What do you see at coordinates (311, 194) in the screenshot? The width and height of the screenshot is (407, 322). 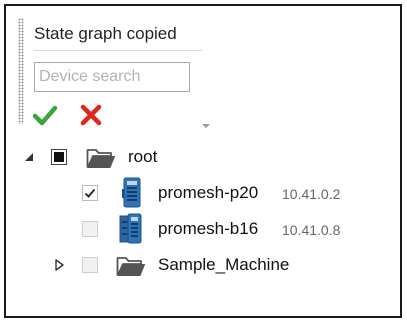 I see `device-ip: 10.41.0.2` at bounding box center [311, 194].